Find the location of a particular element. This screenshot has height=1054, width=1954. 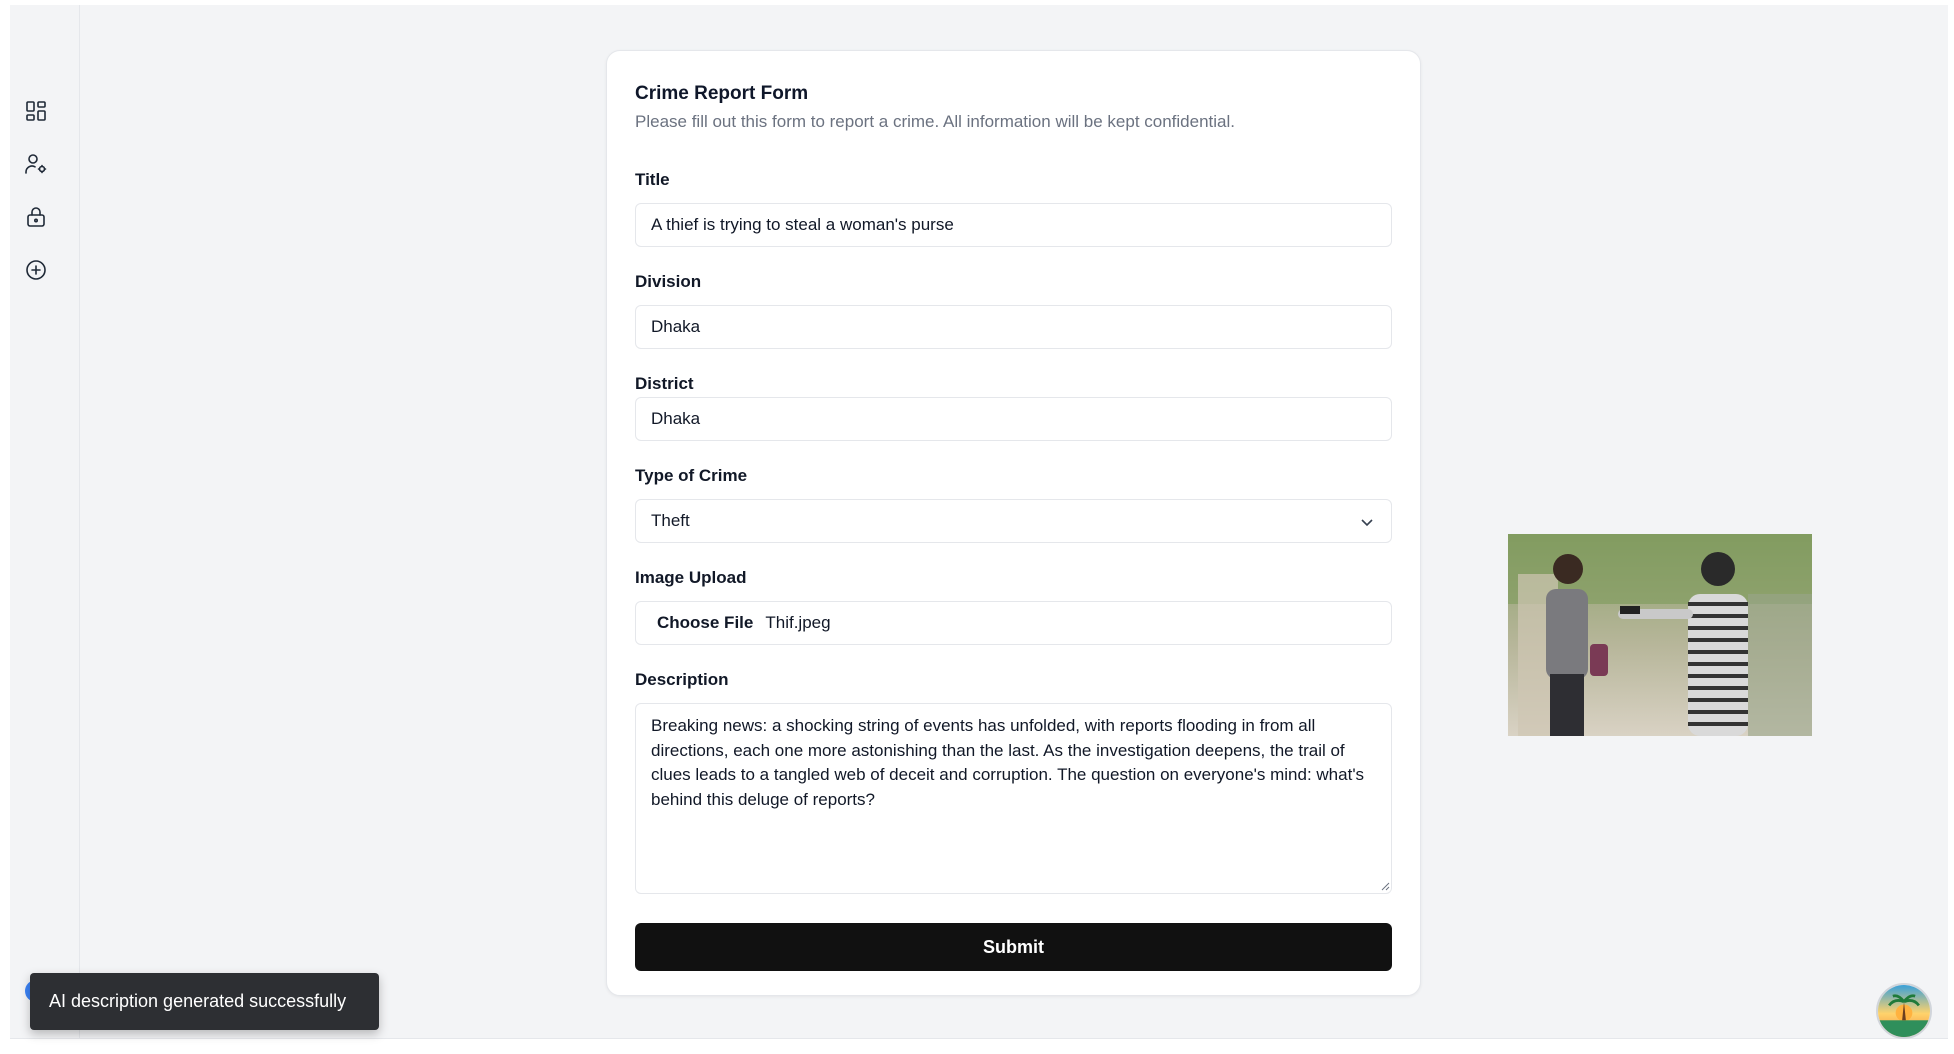

toast-notification: AI description generated successfully is located at coordinates (204, 1001).